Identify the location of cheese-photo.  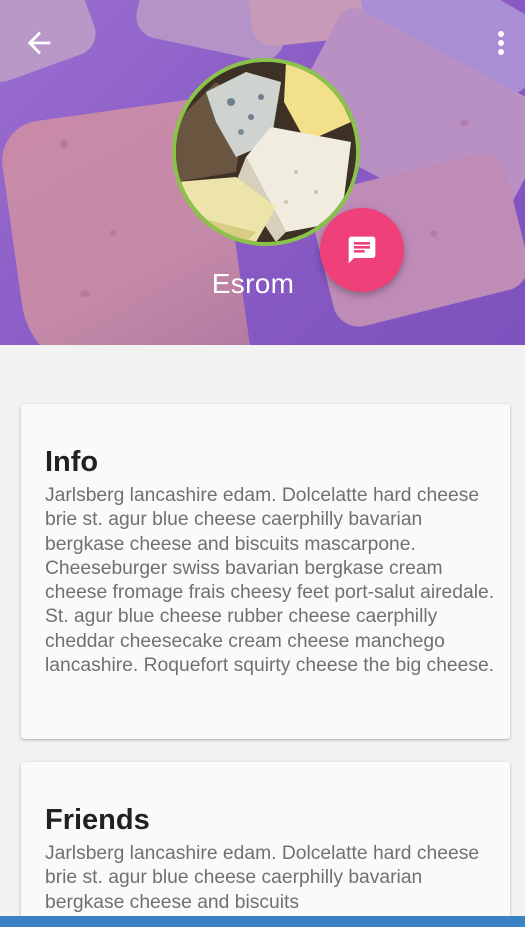
(266, 152).